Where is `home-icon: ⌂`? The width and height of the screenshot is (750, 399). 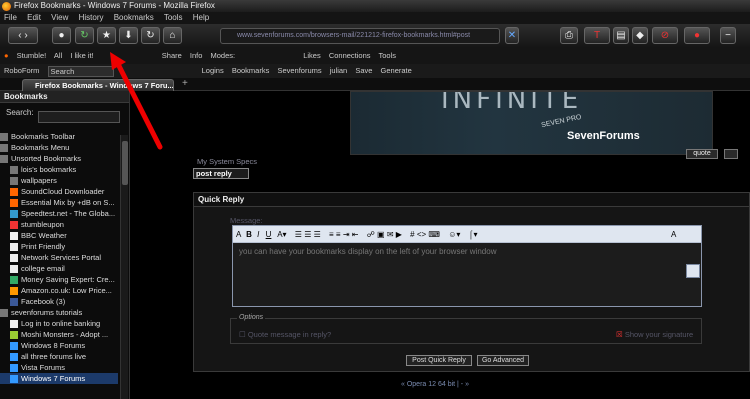 home-icon: ⌂ is located at coordinates (172, 35).